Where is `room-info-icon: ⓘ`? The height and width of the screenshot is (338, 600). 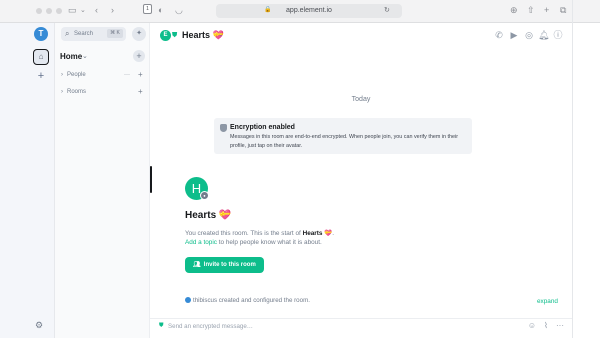 room-info-icon: ⓘ is located at coordinates (558, 35).